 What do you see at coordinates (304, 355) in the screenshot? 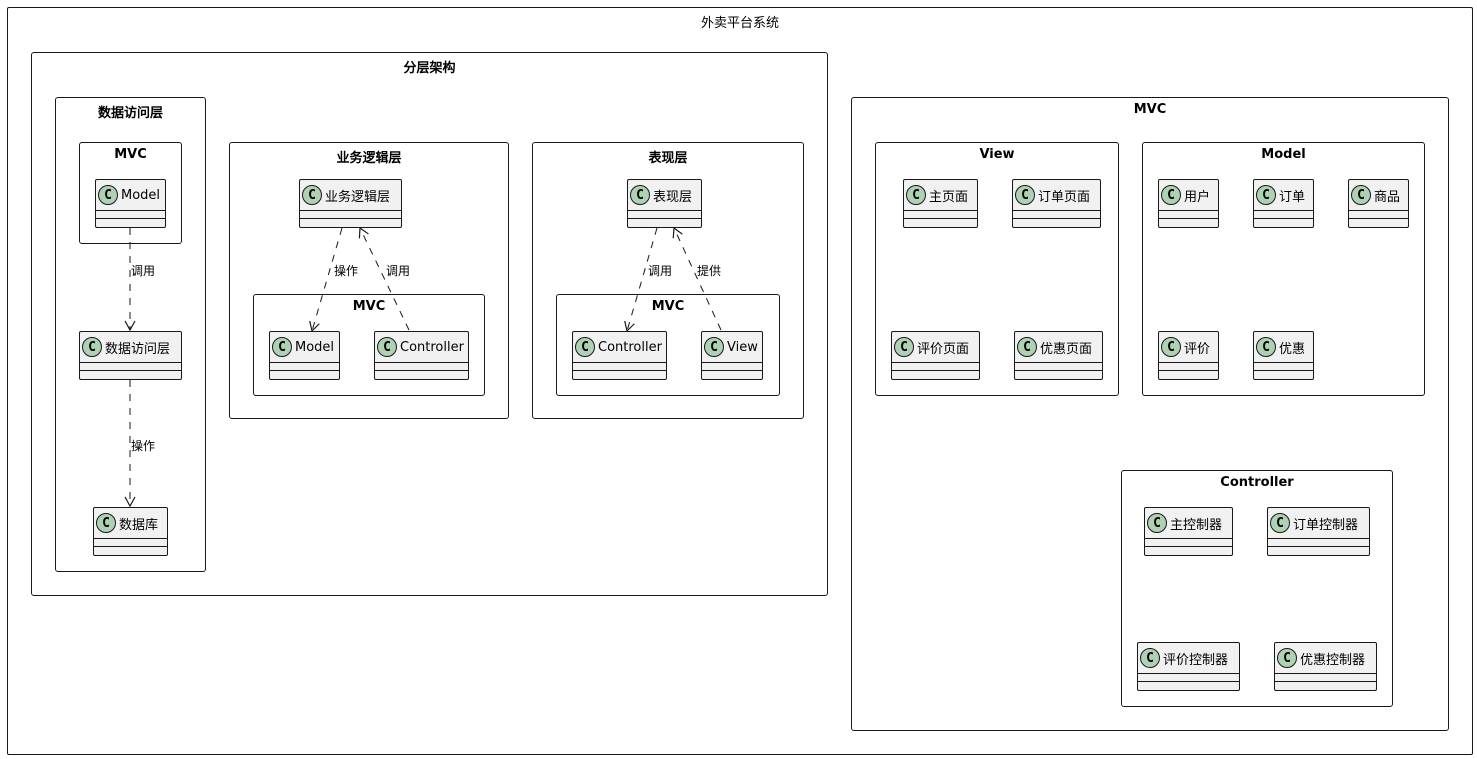
I see `class-business-model: C Model` at bounding box center [304, 355].